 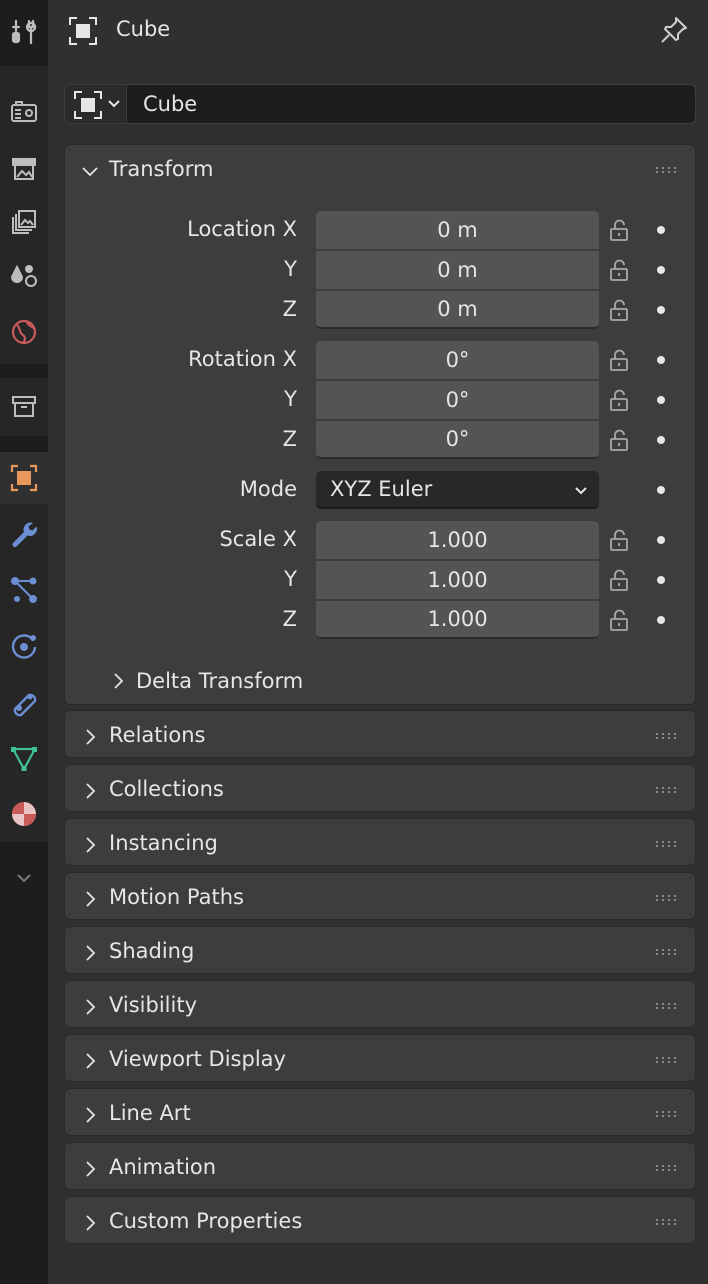 I want to click on rotation-z-field: 0°, so click(x=457, y=440).